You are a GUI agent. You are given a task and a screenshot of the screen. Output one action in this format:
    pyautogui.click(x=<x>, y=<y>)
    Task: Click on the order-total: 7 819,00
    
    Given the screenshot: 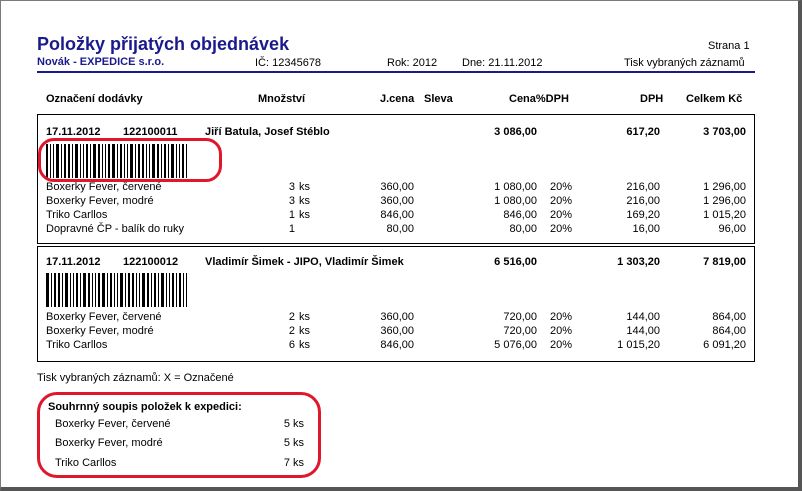 What is the action you would take?
    pyautogui.click(x=724, y=262)
    